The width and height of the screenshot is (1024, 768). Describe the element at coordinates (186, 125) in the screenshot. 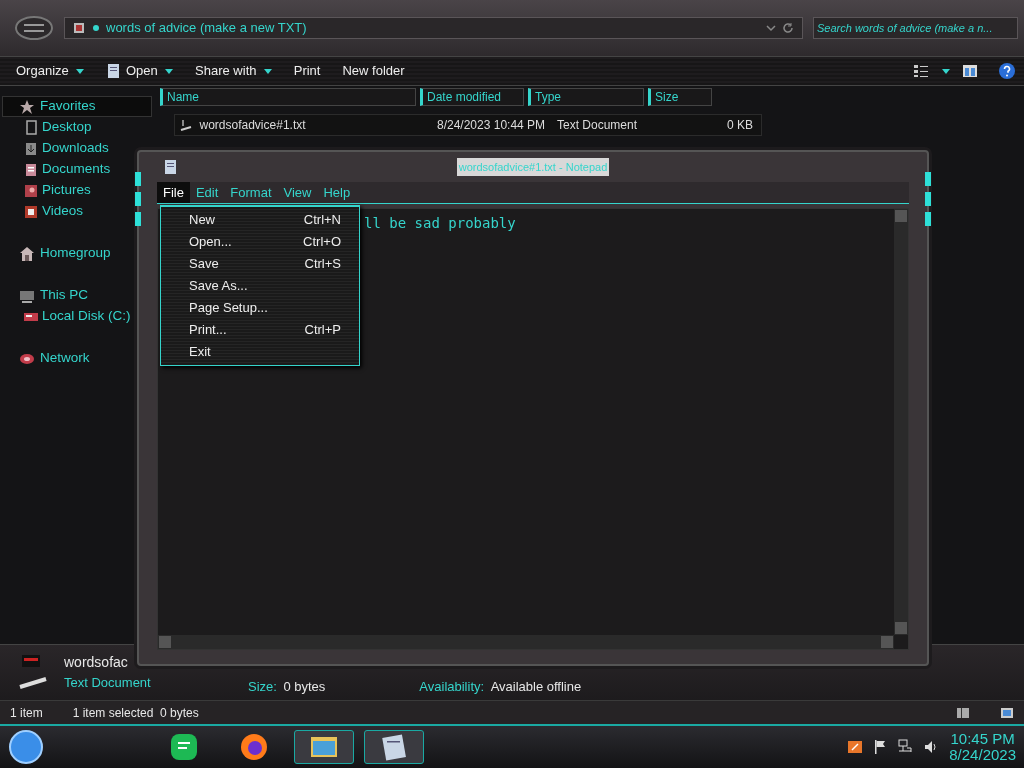

I see `file-icon` at that location.